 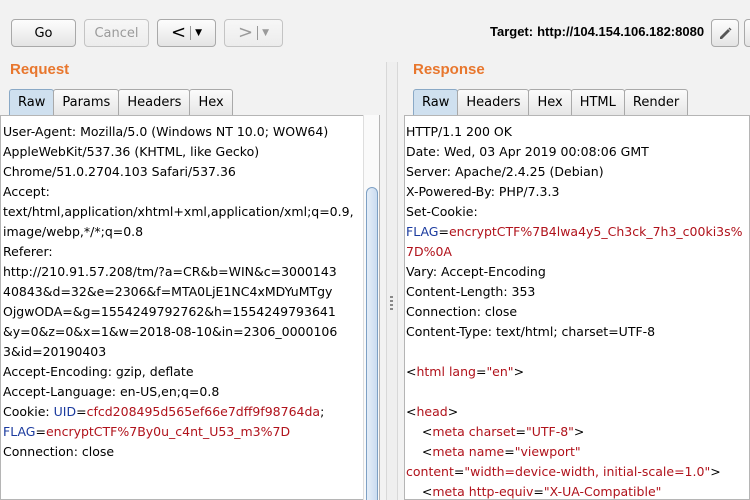 I want to click on response-tabs: Raw Headers Hex HTML Render, so click(x=551, y=102).